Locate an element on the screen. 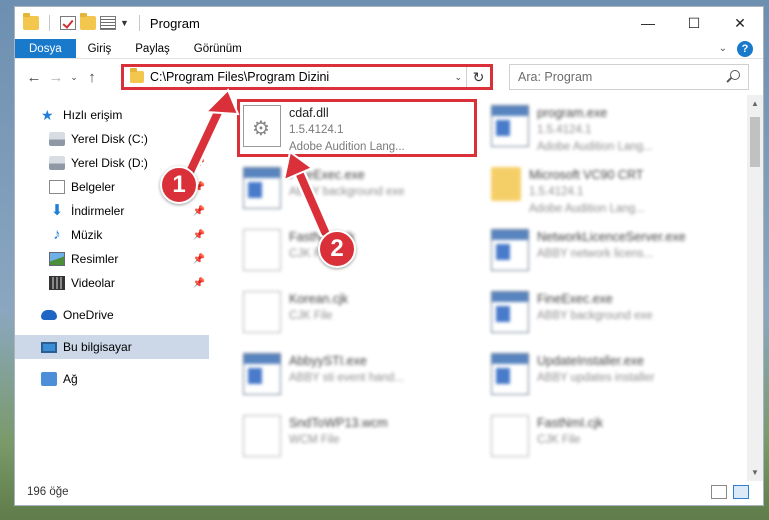 The height and width of the screenshot is (520, 769). tab-giris: Giriş is located at coordinates (100, 48).